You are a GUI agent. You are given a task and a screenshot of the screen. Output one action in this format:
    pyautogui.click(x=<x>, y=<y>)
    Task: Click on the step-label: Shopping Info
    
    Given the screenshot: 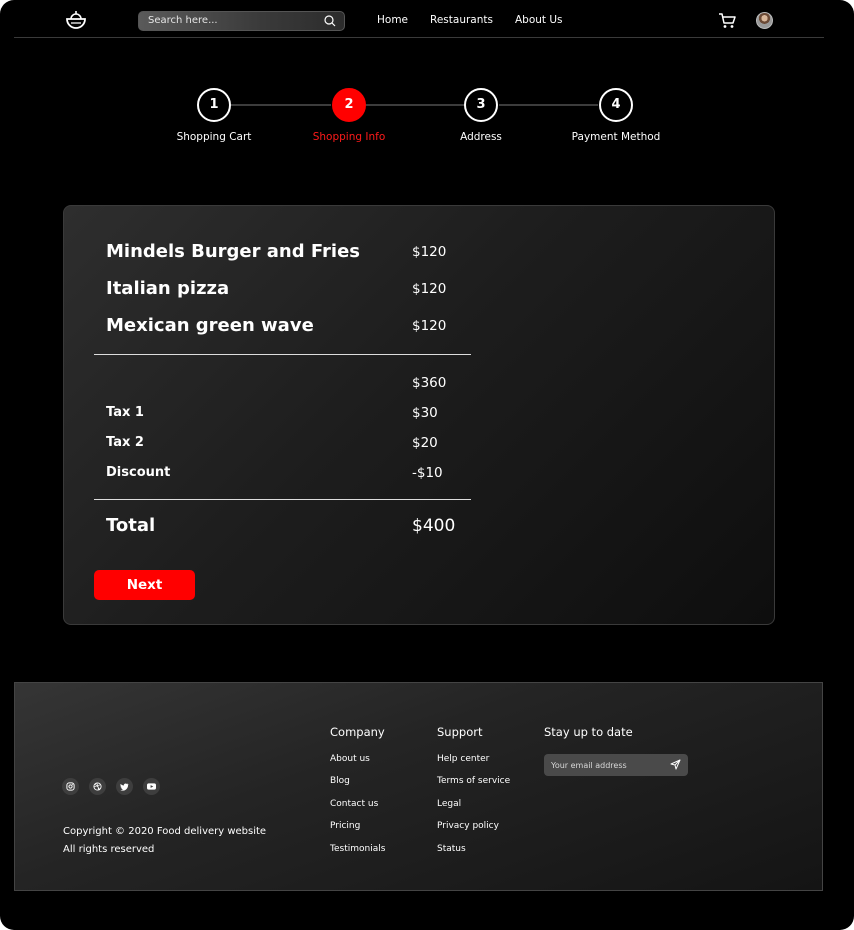 What is the action you would take?
    pyautogui.click(x=349, y=137)
    